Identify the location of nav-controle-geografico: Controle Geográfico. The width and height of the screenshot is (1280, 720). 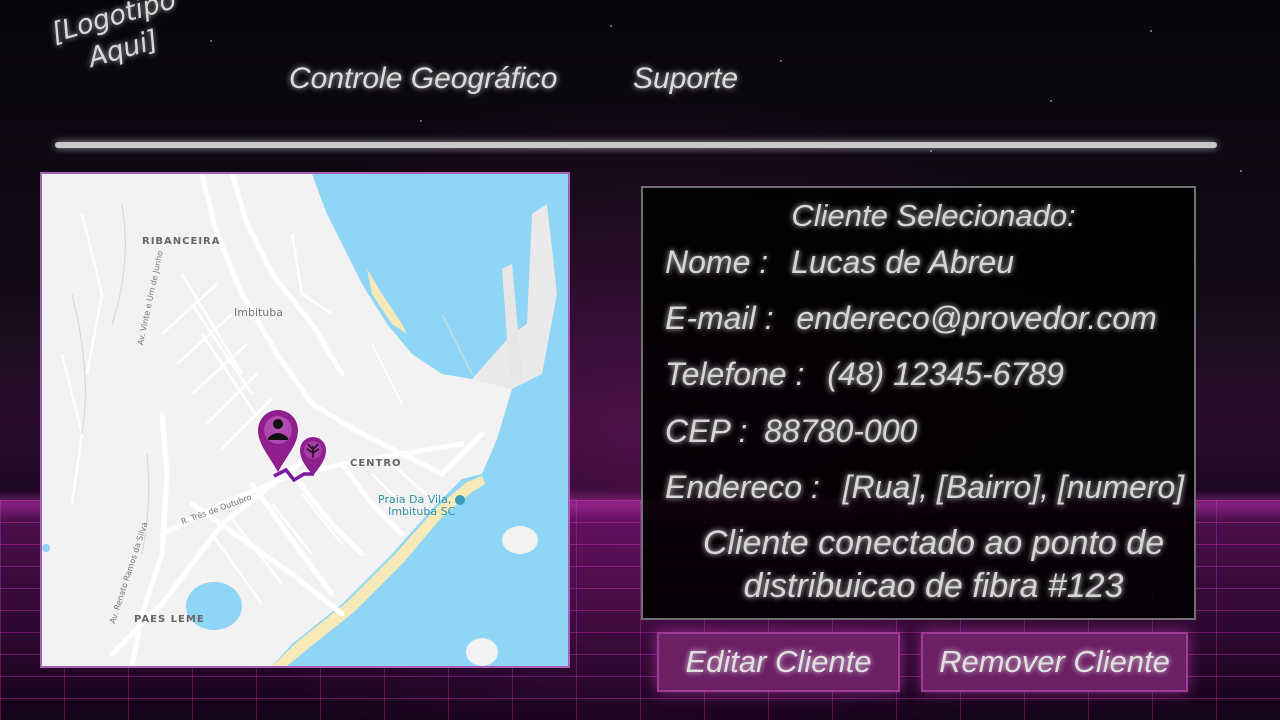
(423, 79).